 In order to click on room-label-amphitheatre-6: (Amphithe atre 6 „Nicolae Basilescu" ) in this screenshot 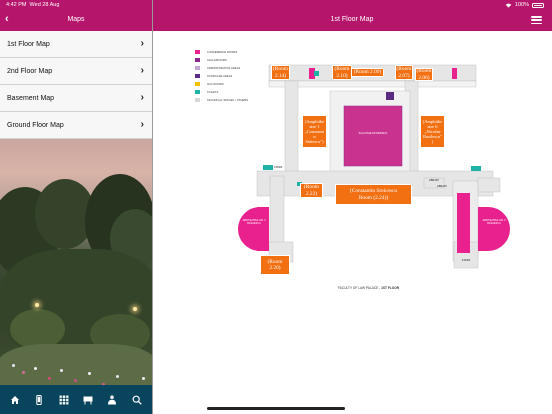, I will do `click(432, 131)`.